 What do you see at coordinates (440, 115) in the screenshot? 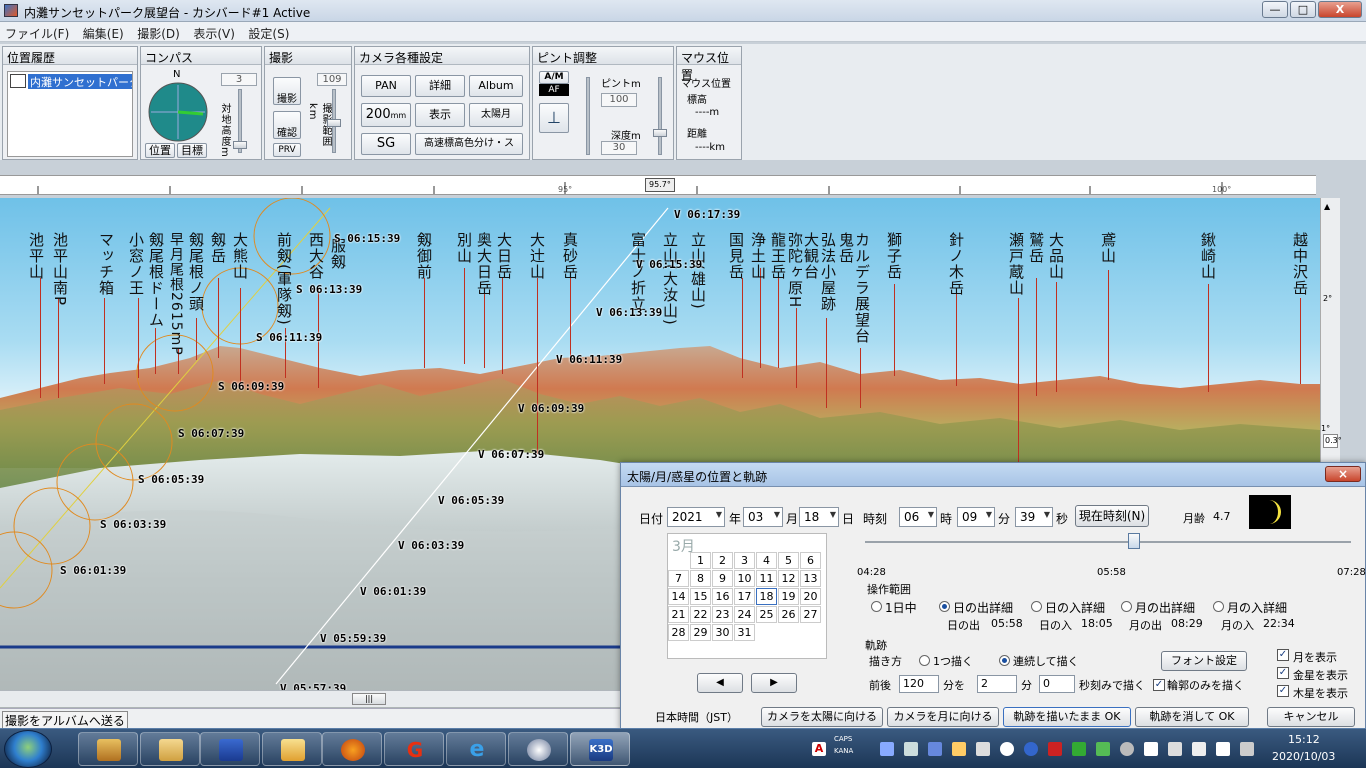
I see `display-button: 表示` at bounding box center [440, 115].